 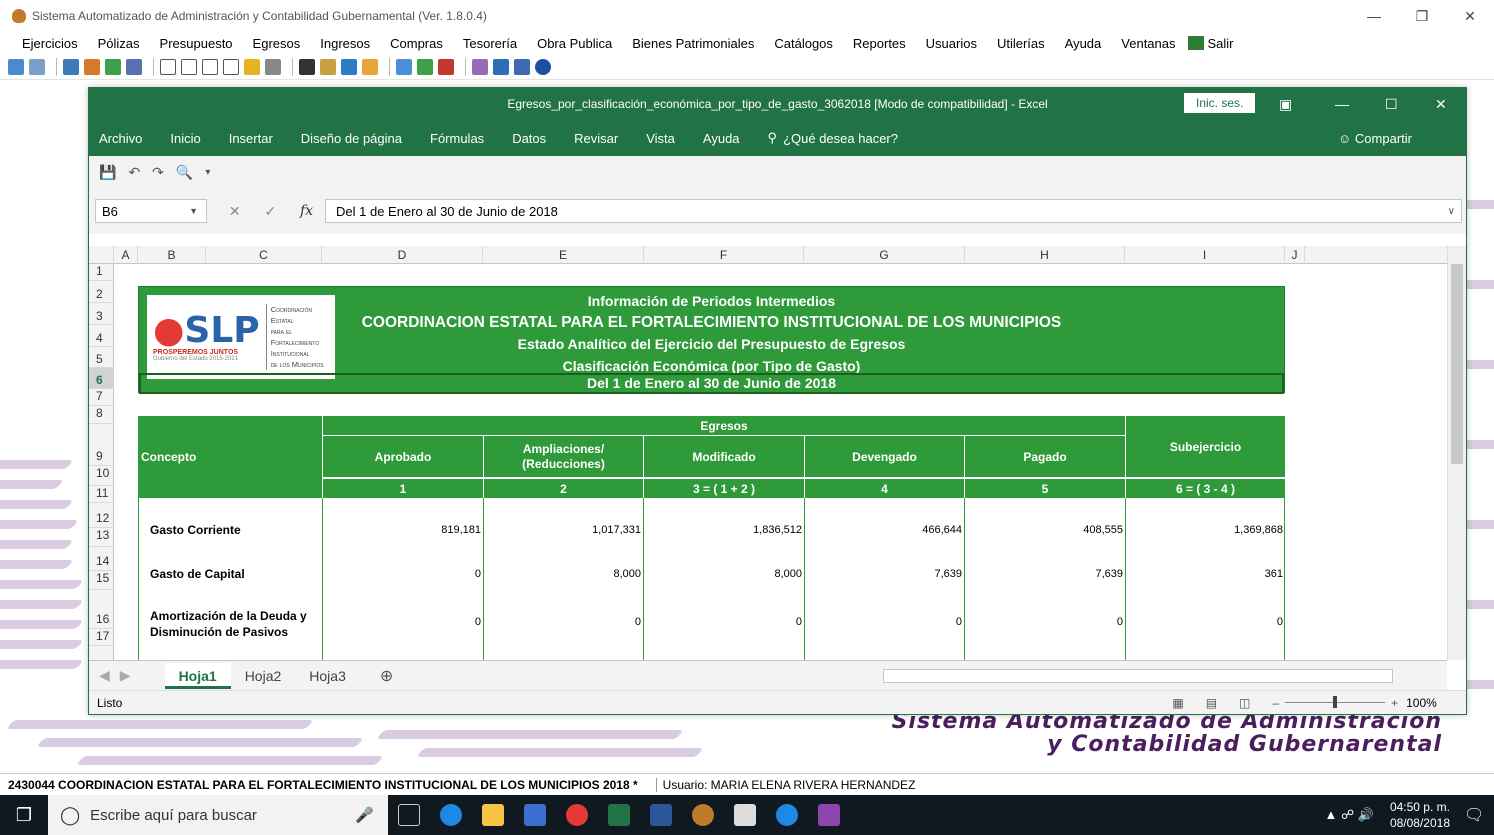 What do you see at coordinates (829, 815) in the screenshot?
I see `winrar-icon` at bounding box center [829, 815].